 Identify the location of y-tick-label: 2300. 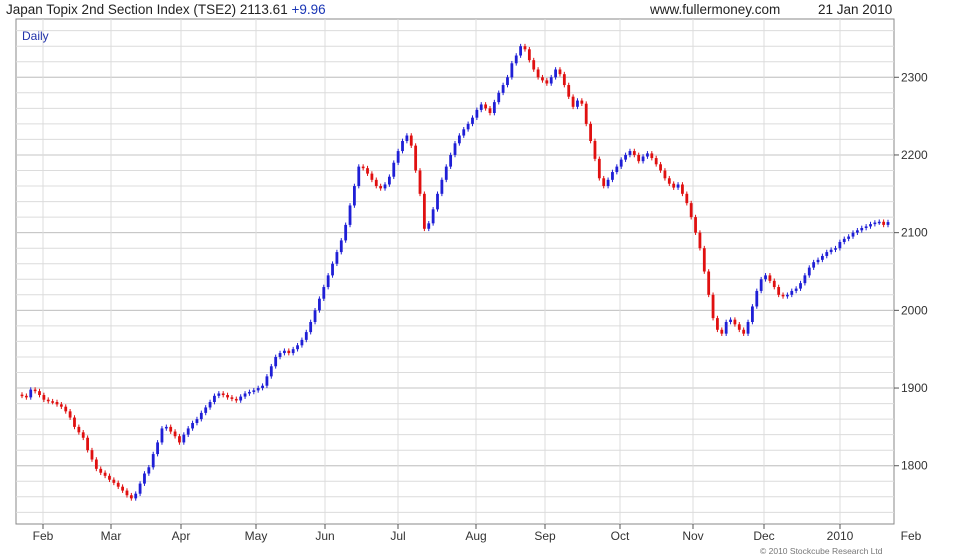
(914, 77).